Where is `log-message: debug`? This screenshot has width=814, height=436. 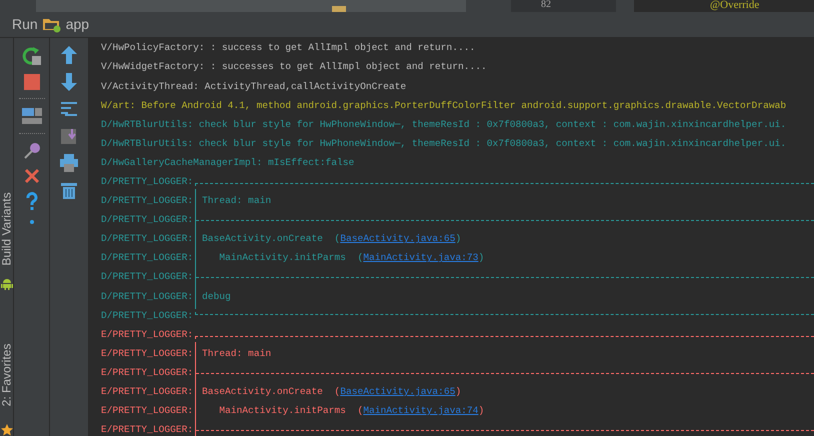 log-message: debug is located at coordinates (216, 297).